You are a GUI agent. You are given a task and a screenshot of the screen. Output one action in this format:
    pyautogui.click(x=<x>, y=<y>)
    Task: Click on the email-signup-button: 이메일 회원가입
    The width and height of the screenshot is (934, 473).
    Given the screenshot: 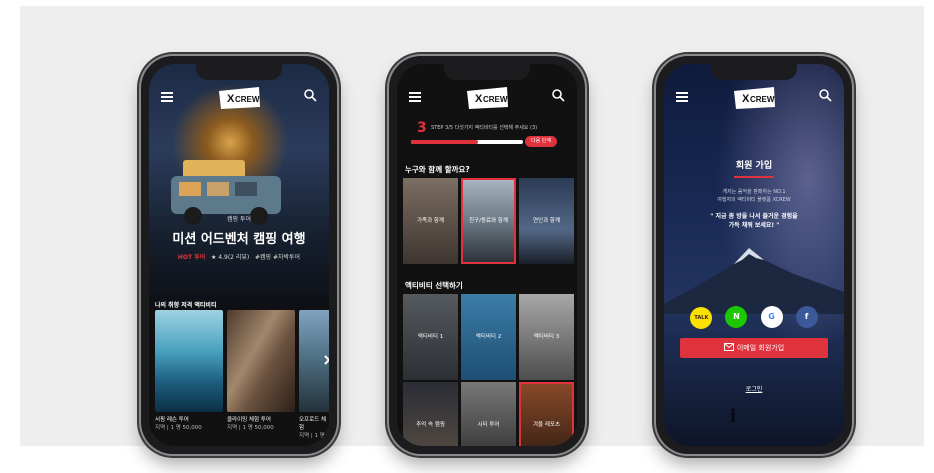 What is the action you would take?
    pyautogui.click(x=754, y=348)
    